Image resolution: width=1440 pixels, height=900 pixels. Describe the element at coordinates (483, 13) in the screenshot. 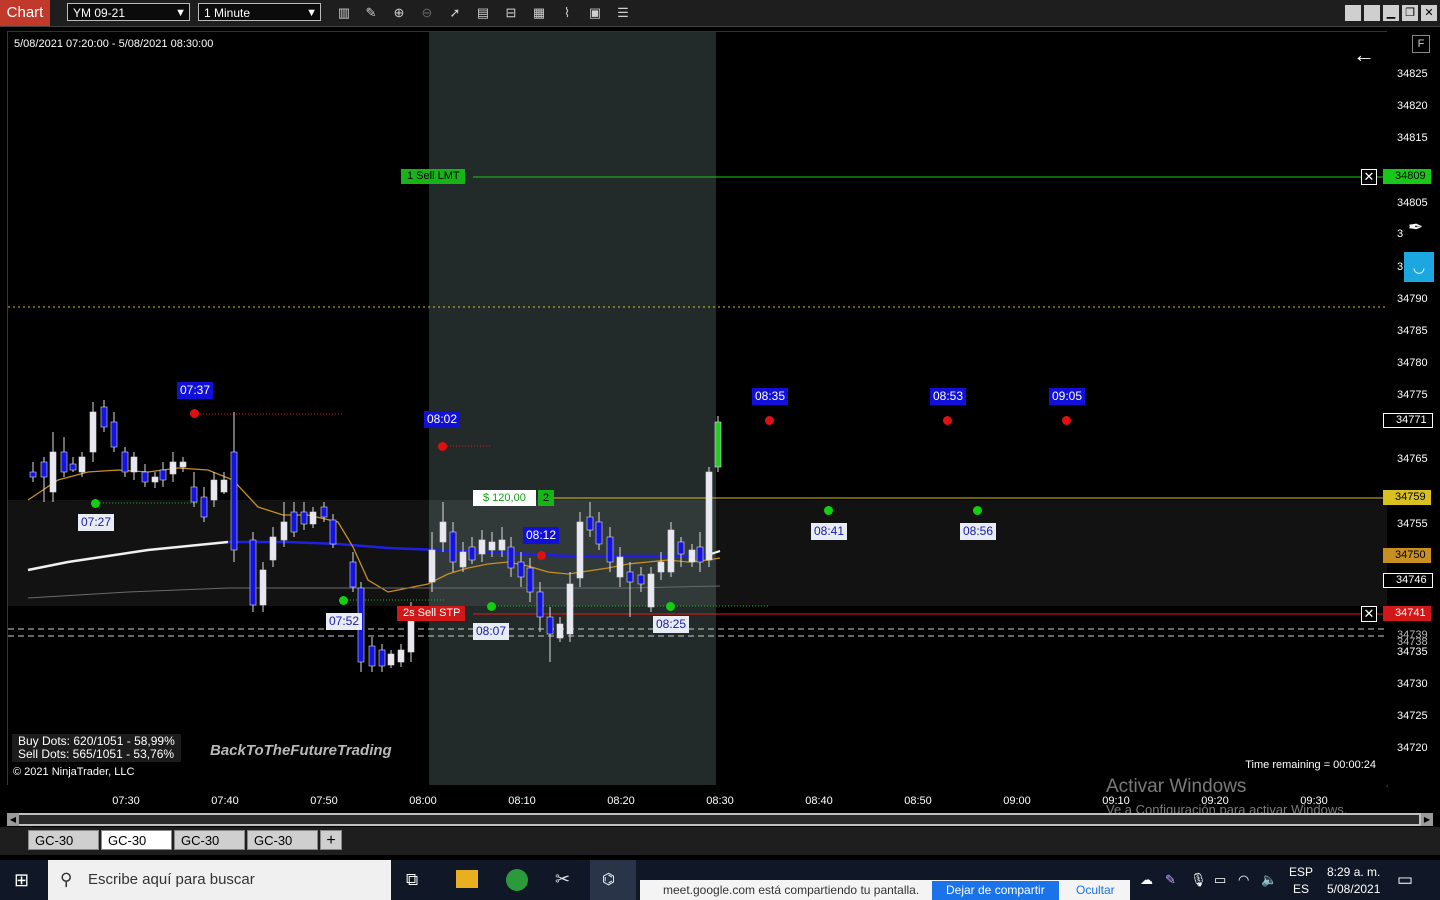

I see `data-box-icon: ▤` at that location.